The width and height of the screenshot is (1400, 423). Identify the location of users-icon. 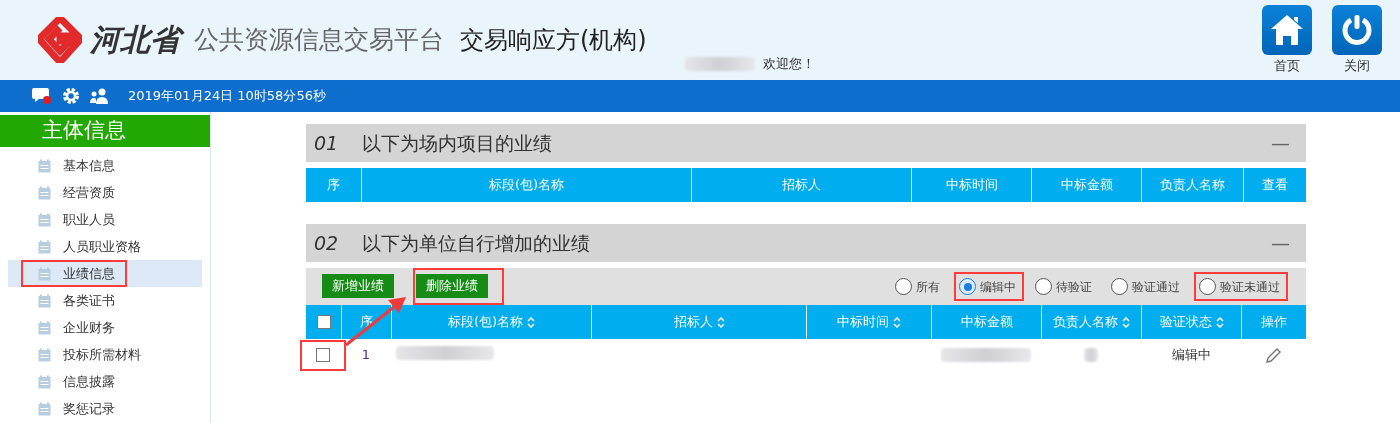
(100, 96).